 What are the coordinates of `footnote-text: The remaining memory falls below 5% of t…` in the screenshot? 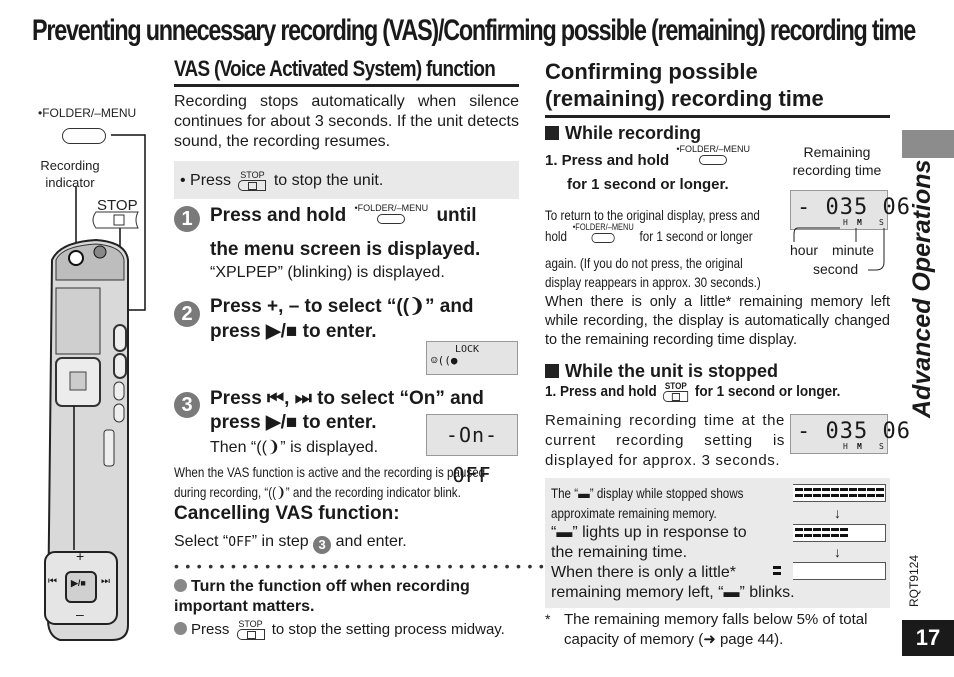 It's located at (716, 629).